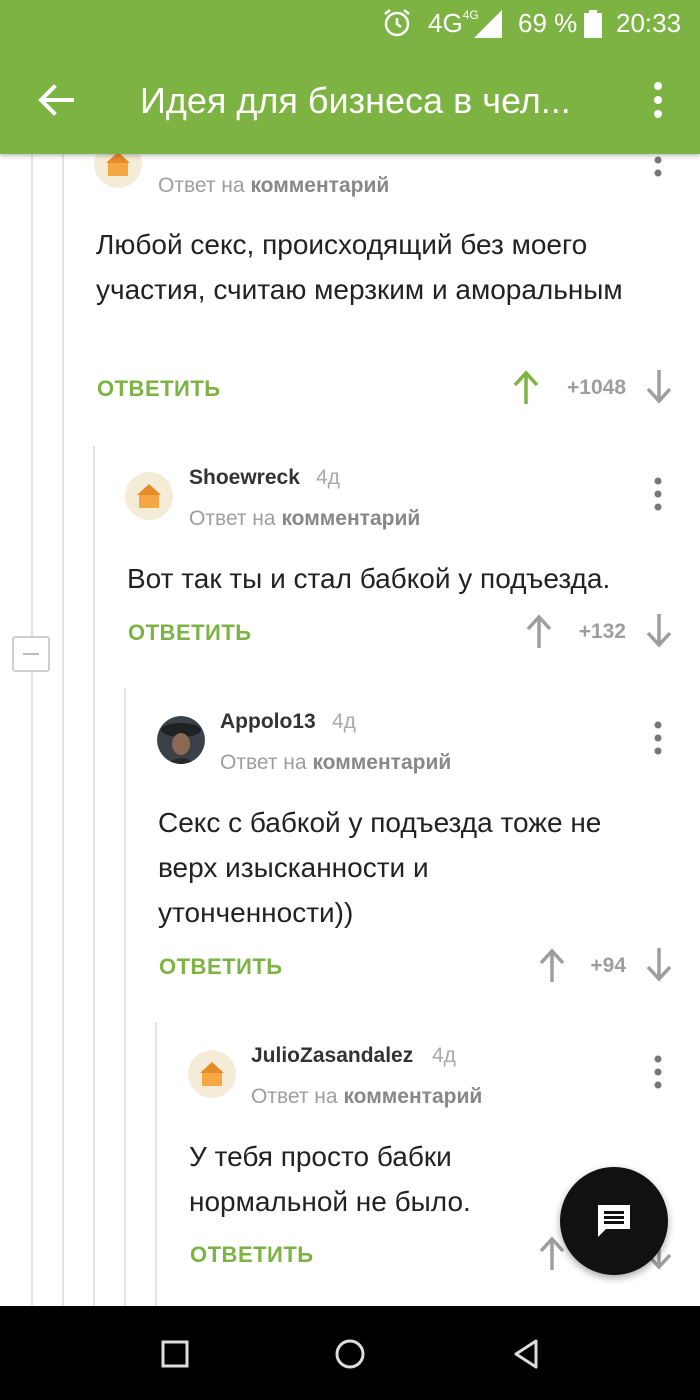 The width and height of the screenshot is (700, 1400). Describe the element at coordinates (649, 23) in the screenshot. I see `clock: 20:33` at that location.